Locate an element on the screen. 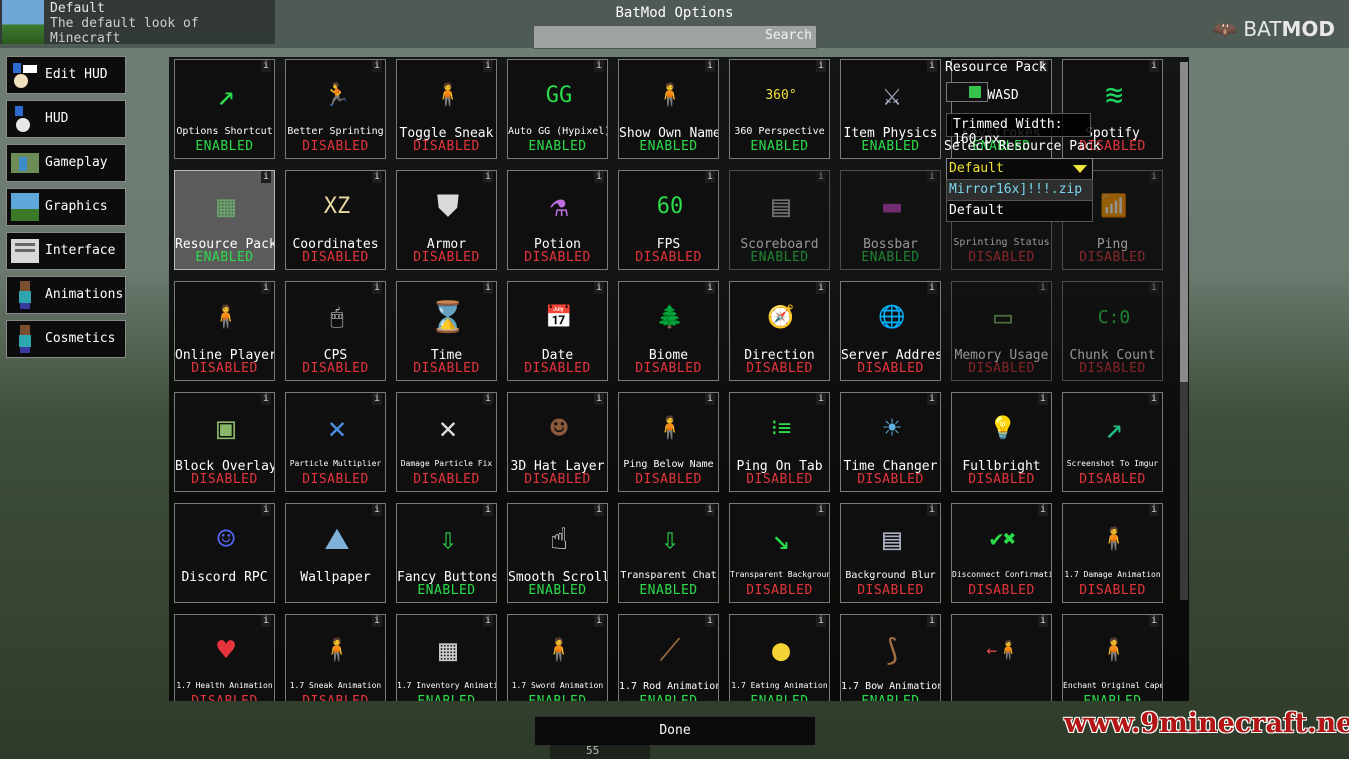  module-tile: i 🖱 CPS DISABLED is located at coordinates (335, 331).